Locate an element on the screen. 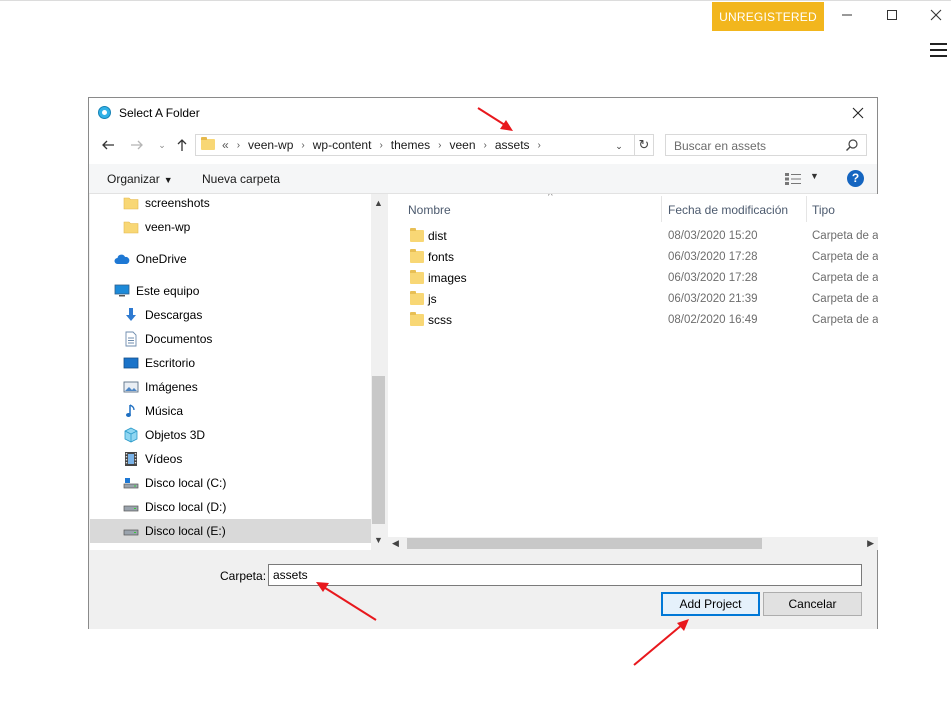 The image size is (951, 721). tree-item-documents: Documentos is located at coordinates (238, 339).